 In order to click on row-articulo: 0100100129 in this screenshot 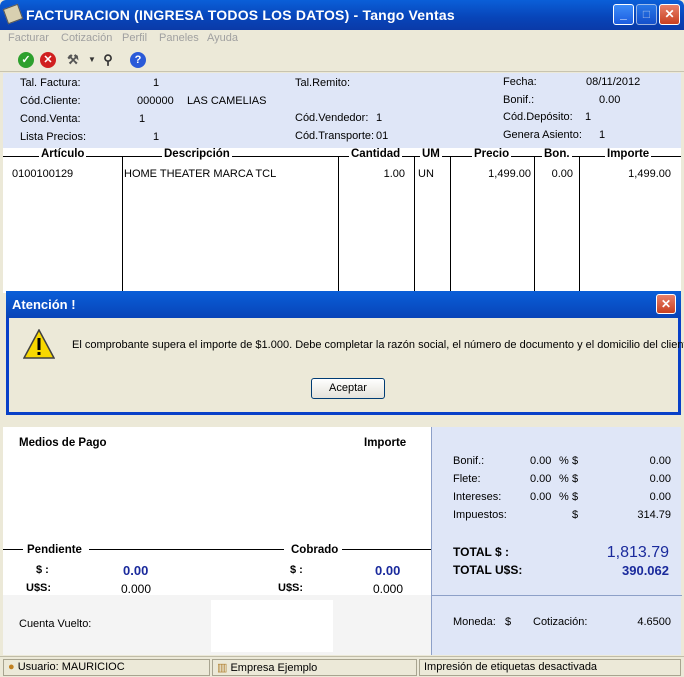, I will do `click(42, 174)`.